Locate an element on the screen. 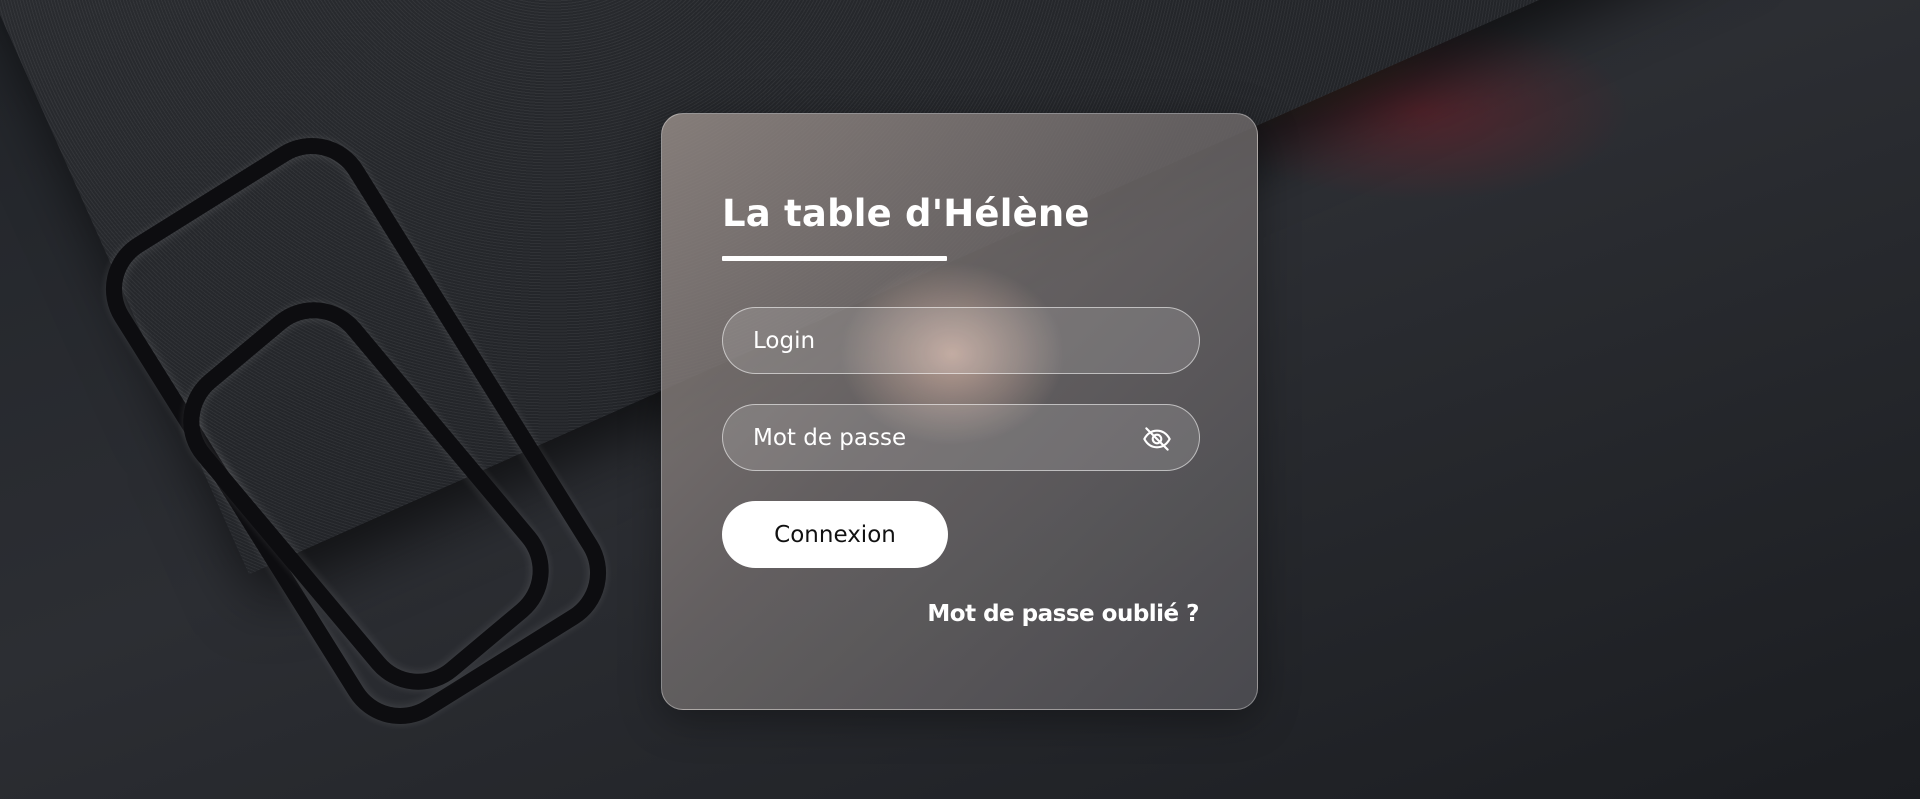 The width and height of the screenshot is (1920, 799). password-input is located at coordinates (961, 437).